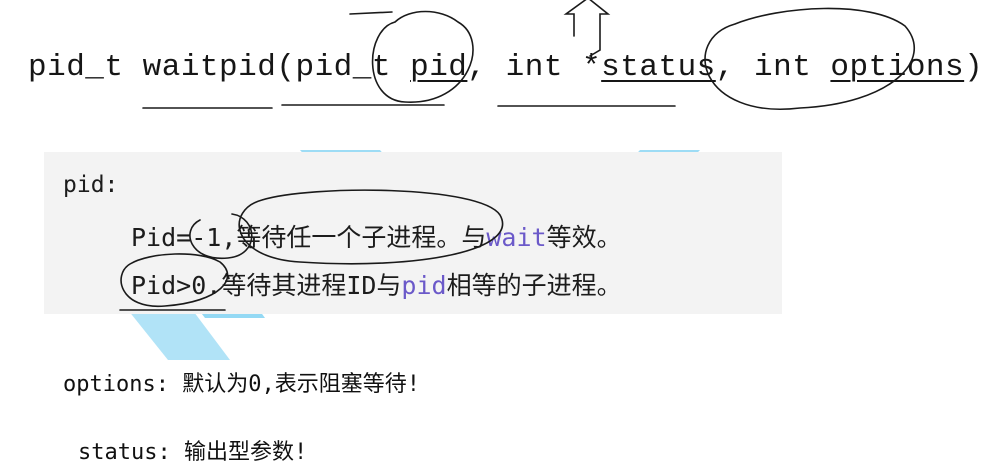 Image resolution: width=988 pixels, height=469 pixels. Describe the element at coordinates (193, 452) in the screenshot. I see `status-explanation: status: 输出型参数!` at that location.